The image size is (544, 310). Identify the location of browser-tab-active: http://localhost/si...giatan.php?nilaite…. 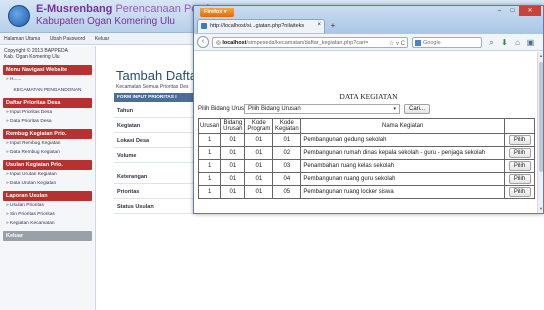
(261, 26).